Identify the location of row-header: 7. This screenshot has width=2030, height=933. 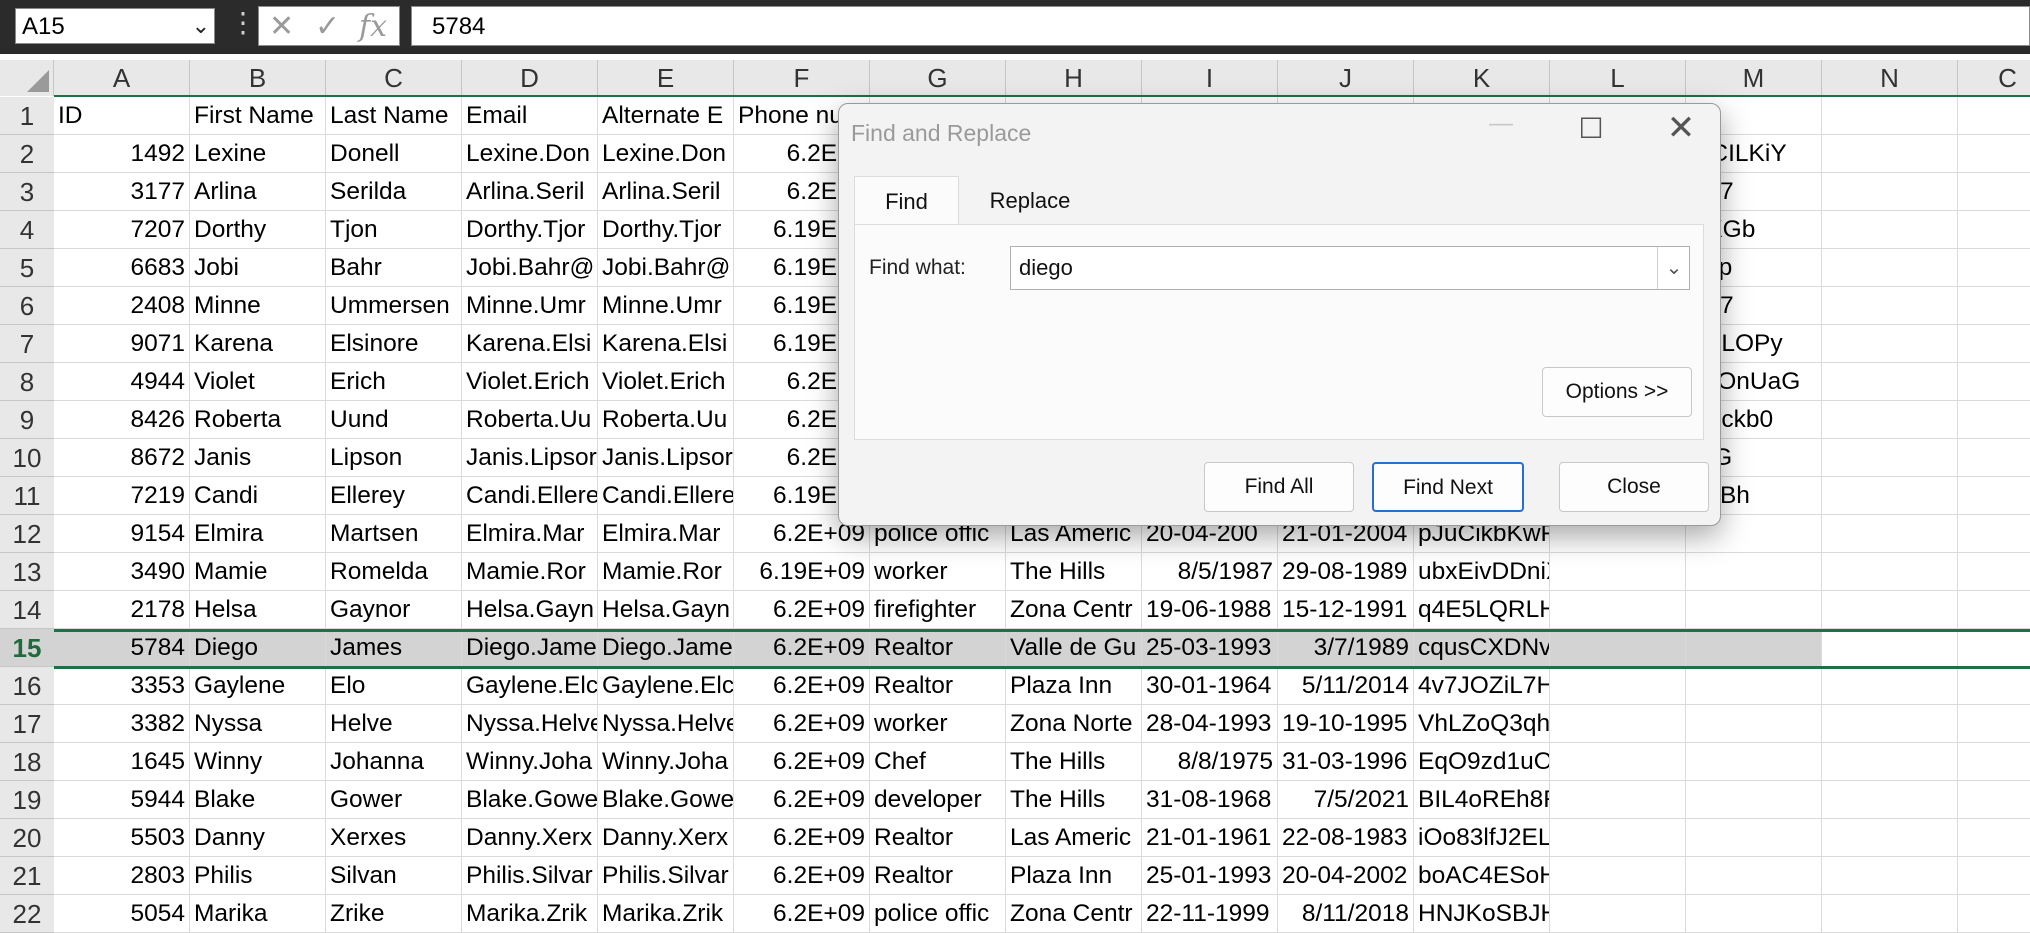
(27, 344).